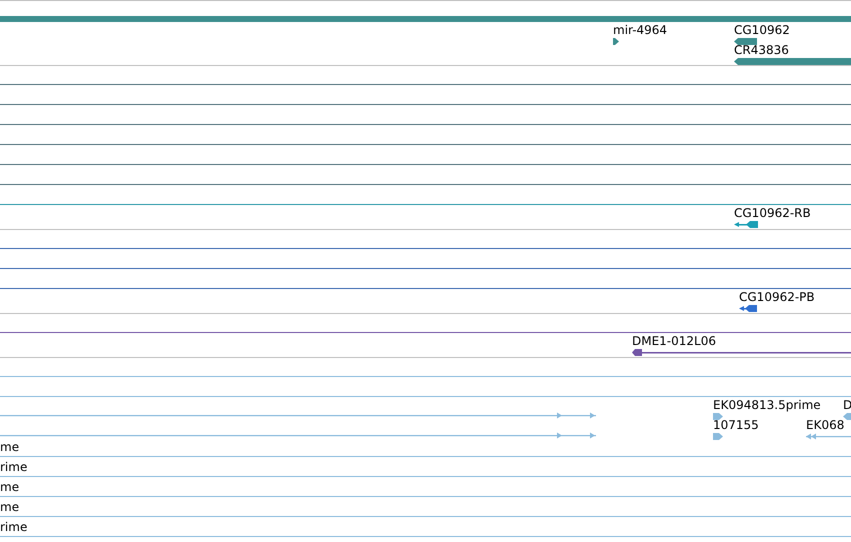  Describe the element at coordinates (736, 425) in the screenshot. I see `feature-label: 107155` at that location.